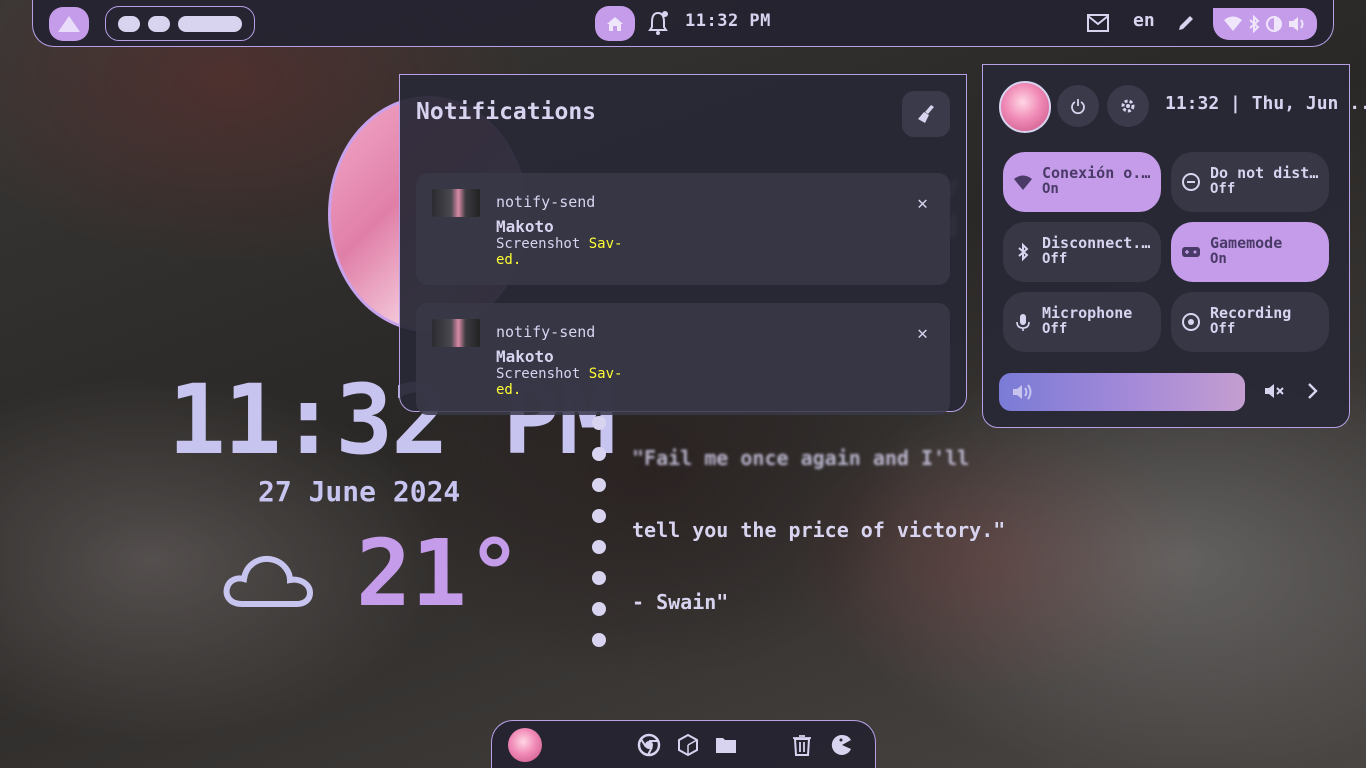 Image resolution: width=1366 pixels, height=768 pixels. Describe the element at coordinates (1186, 23) in the screenshot. I see `pen-icon` at that location.